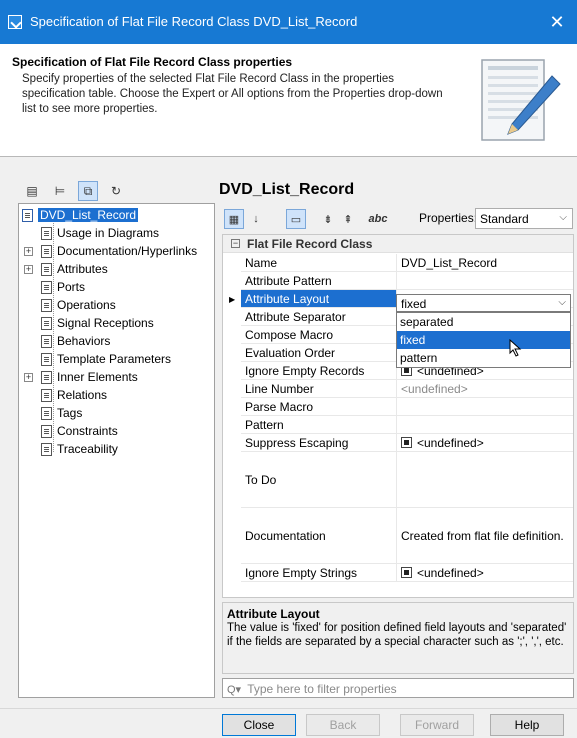 The width and height of the screenshot is (577, 738). I want to click on tree-item: Operations, so click(78, 305).